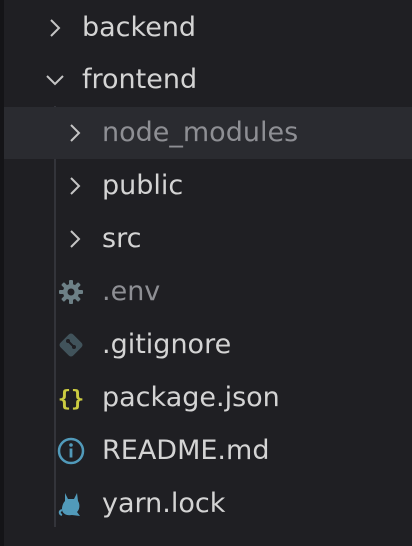  What do you see at coordinates (71, 504) in the screenshot?
I see `yarn-cat-icon` at bounding box center [71, 504].